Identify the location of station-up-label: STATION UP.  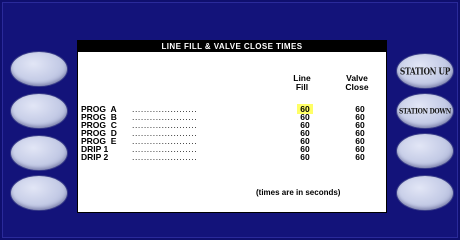
(425, 71).